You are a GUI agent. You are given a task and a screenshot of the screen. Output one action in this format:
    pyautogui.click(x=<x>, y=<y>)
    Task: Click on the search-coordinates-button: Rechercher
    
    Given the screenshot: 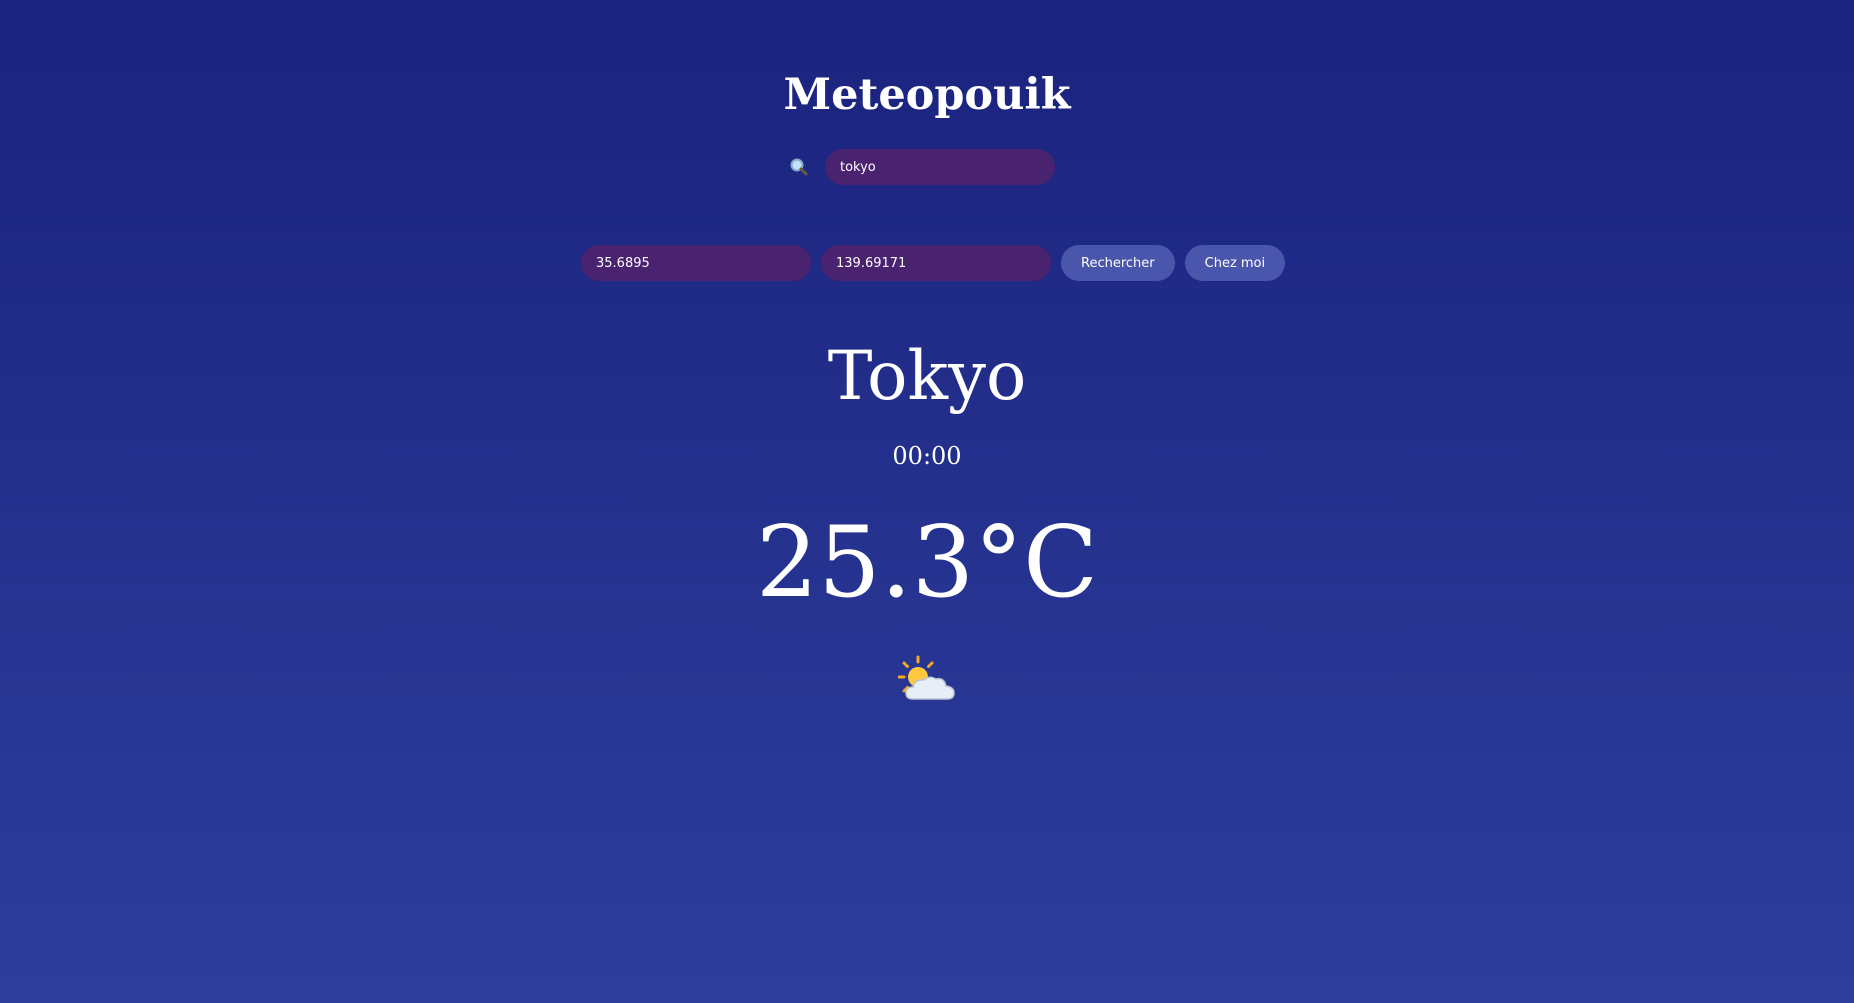 What is the action you would take?
    pyautogui.click(x=1118, y=263)
    